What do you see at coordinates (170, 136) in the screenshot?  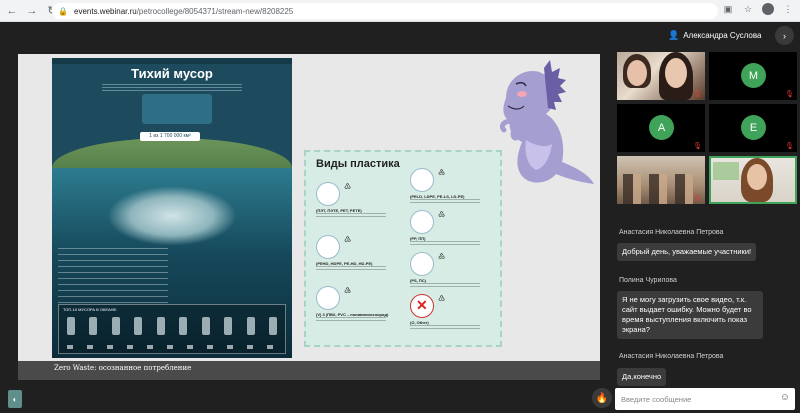 I see `poster-badge: 1 из 1 700 000 км²` at bounding box center [170, 136].